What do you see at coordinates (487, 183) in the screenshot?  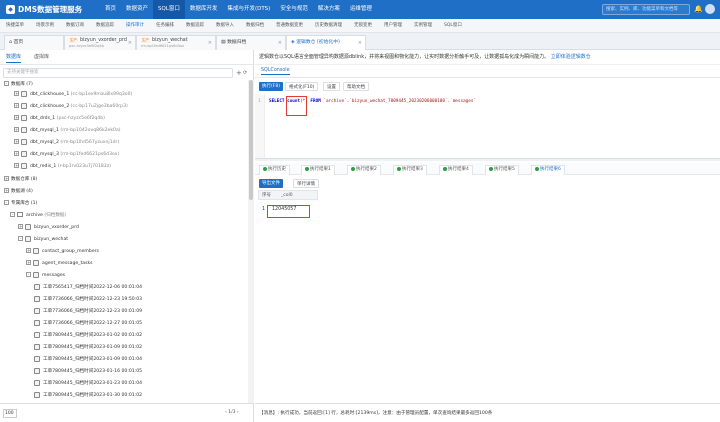 I see `result-actions: 导出文件 单行详情` at bounding box center [487, 183].